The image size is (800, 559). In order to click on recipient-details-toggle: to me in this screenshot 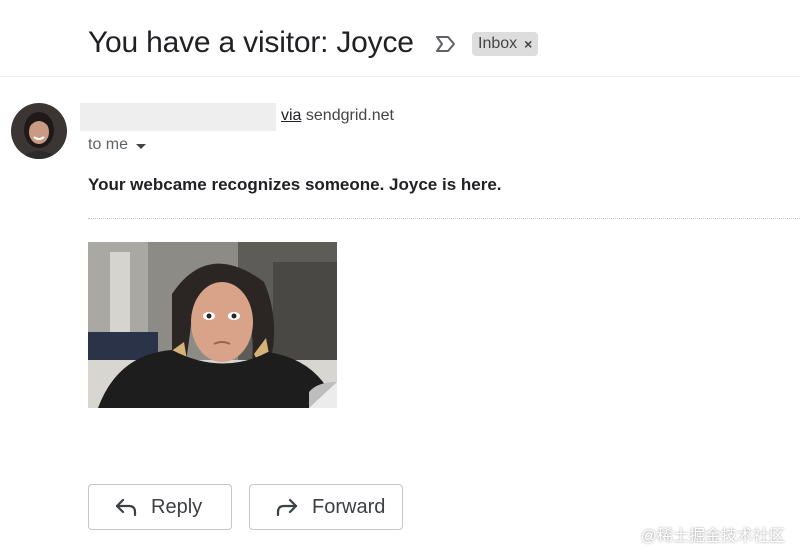, I will do `click(117, 145)`.